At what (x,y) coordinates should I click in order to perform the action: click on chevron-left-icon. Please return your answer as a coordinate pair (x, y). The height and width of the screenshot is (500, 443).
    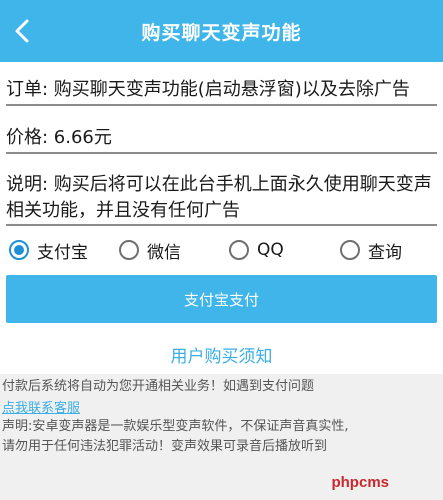
    Looking at the image, I should click on (22, 31).